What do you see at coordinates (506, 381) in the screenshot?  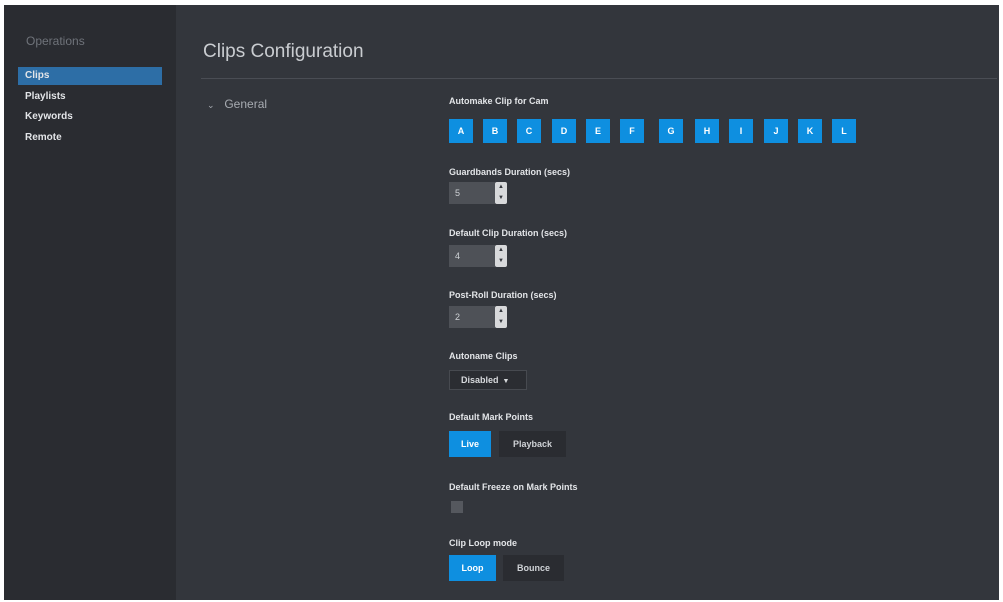 I see `caret-down-icon: ▼` at bounding box center [506, 381].